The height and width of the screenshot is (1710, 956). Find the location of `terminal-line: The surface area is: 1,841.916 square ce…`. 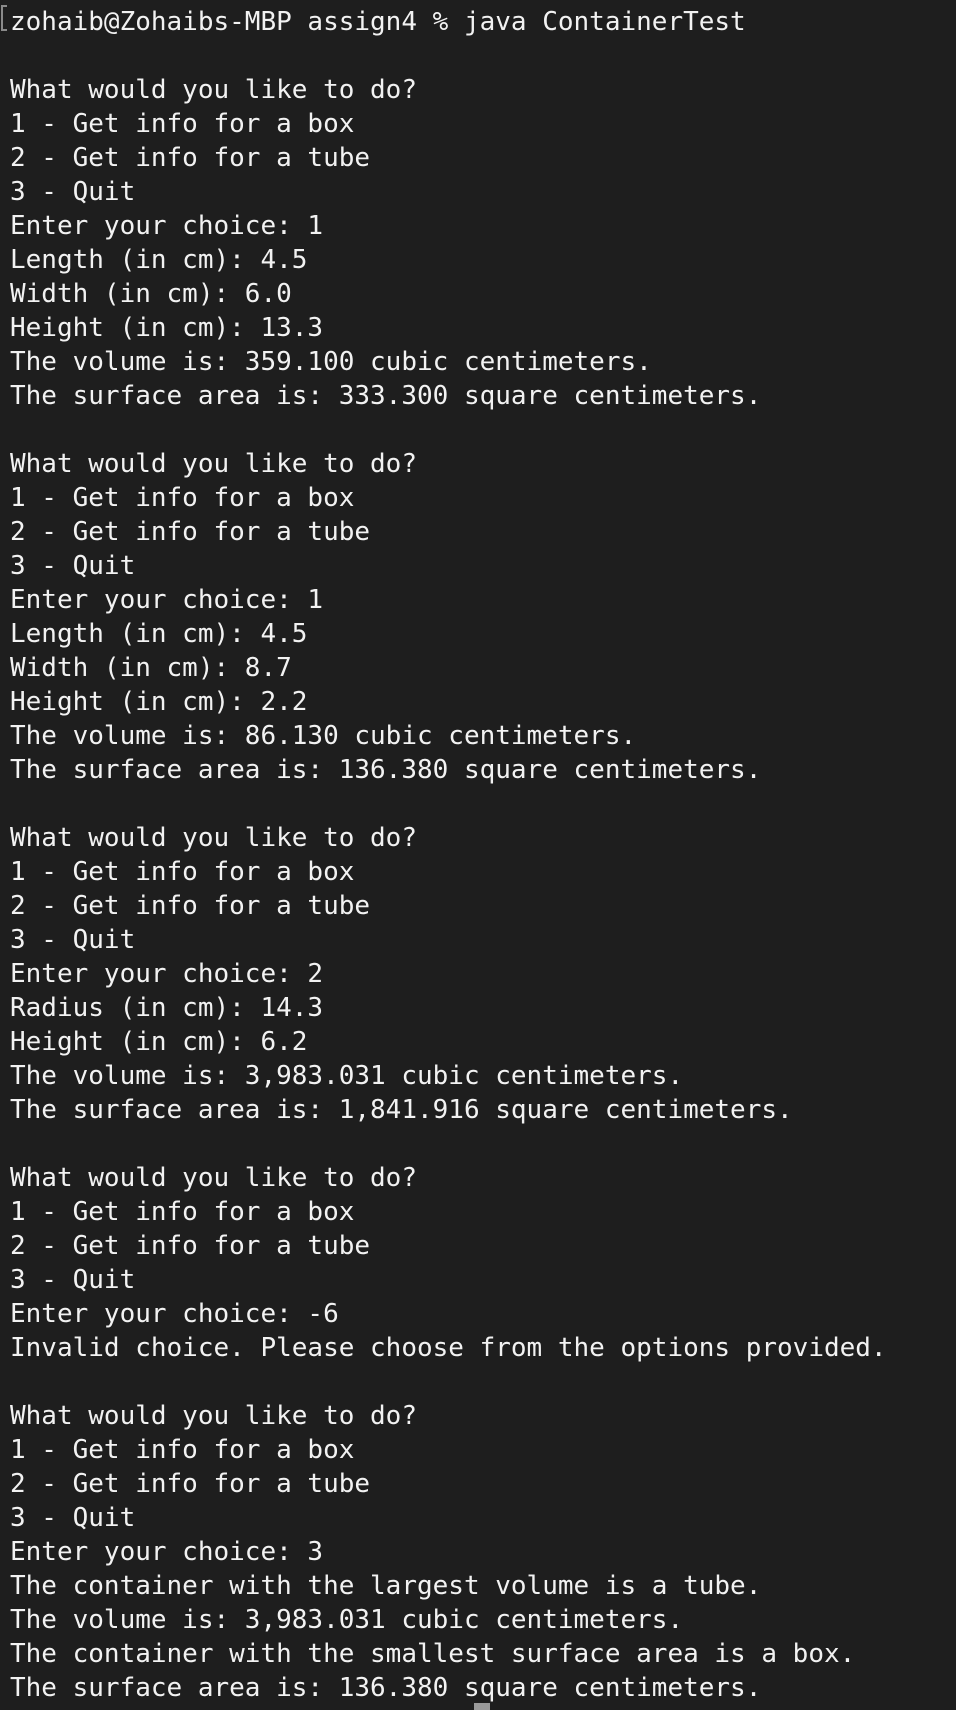

terminal-line: The surface area is: 1,841.916 square ce… is located at coordinates (401, 1110).